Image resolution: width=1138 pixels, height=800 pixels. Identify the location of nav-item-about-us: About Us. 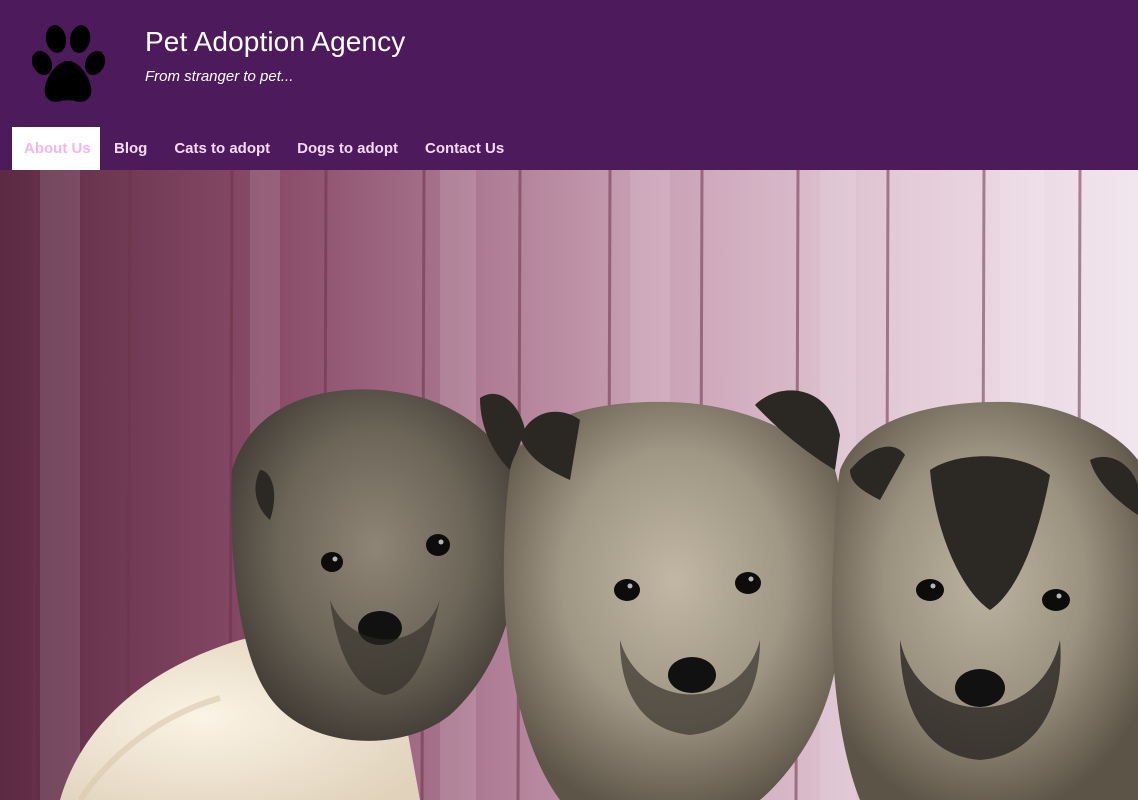
(56, 148).